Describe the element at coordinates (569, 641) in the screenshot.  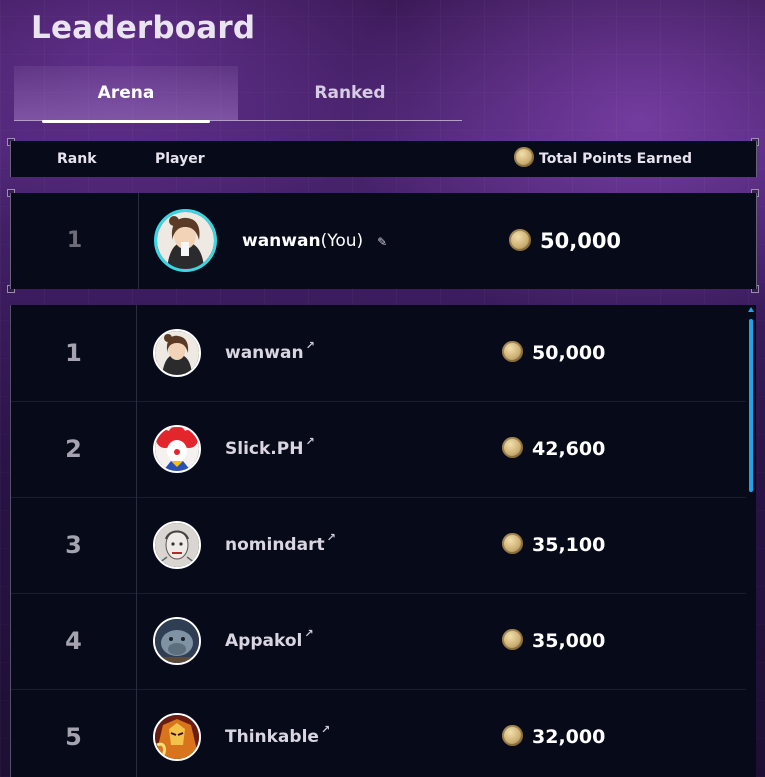
I see `player-points: 35,000` at that location.